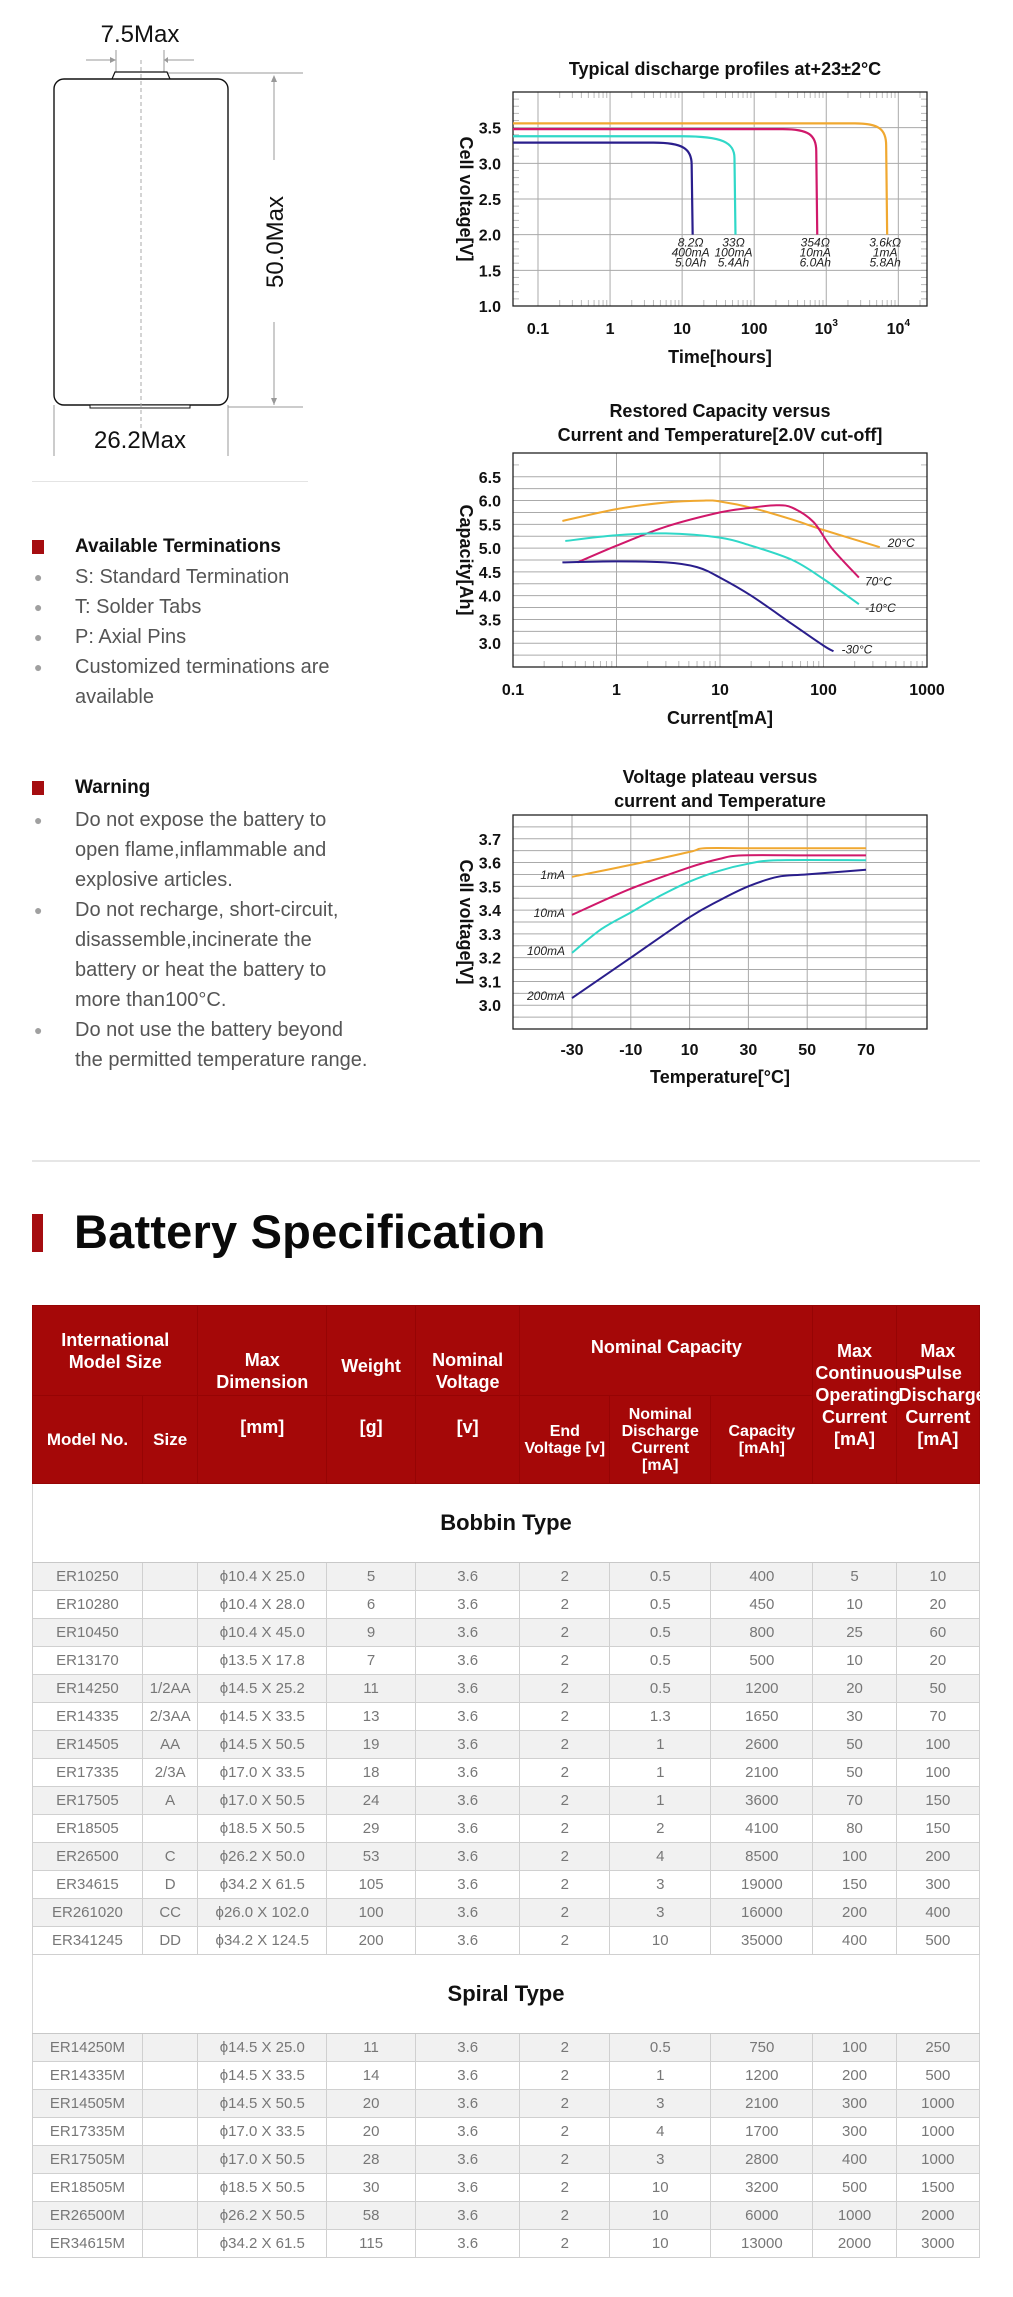 The height and width of the screenshot is (2297, 1013). Describe the element at coordinates (87, 1632) in the screenshot. I see `table-cell: ER10450` at that location.